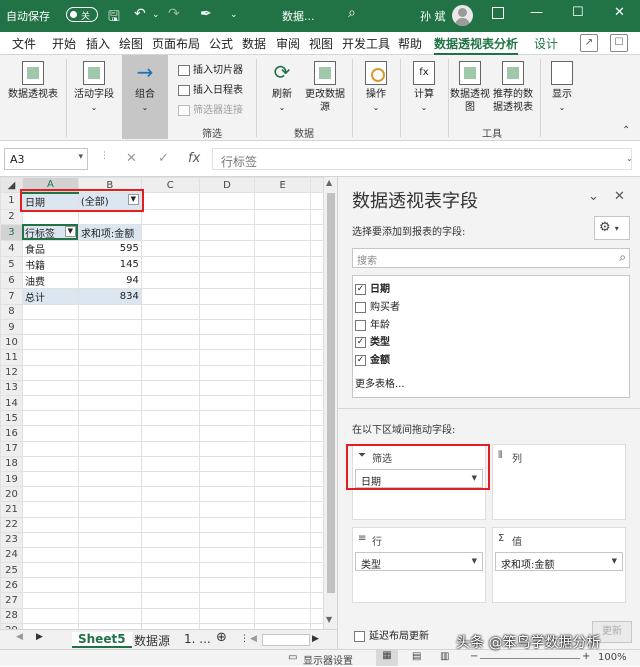  What do you see at coordinates (11, 280) in the screenshot?
I see `row-header: 6` at bounding box center [11, 280].